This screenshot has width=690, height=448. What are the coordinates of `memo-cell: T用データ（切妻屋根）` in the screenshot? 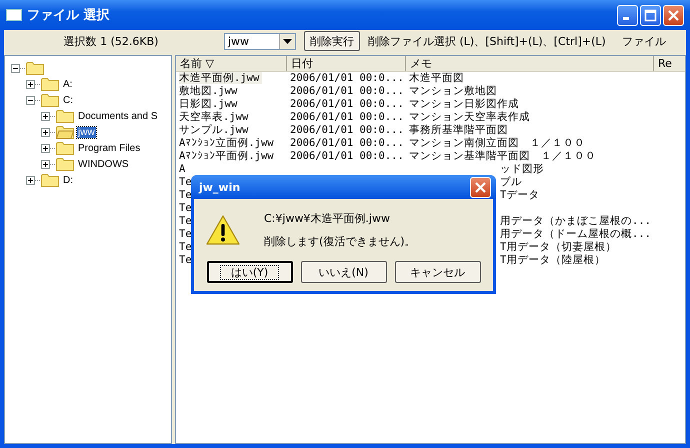 It's located at (558, 247).